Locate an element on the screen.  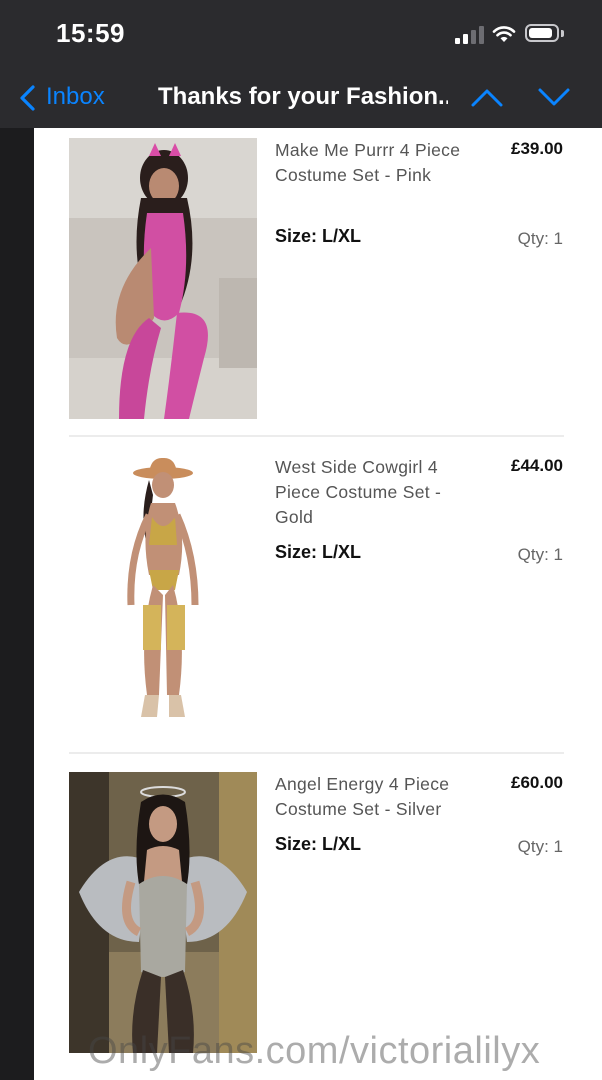
product-image-silver-angel-costume is located at coordinates (163, 912).